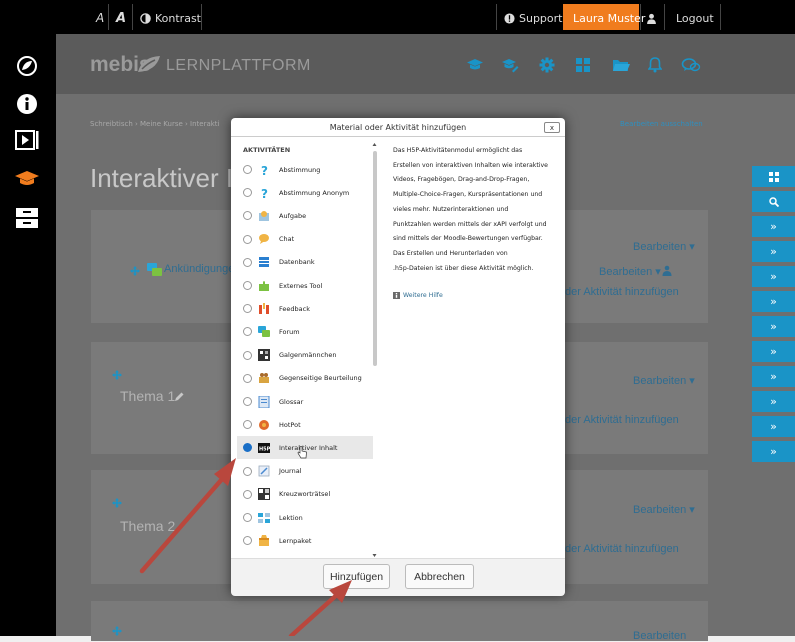 This screenshot has height=642, width=795. What do you see at coordinates (305, 331) in the screenshot?
I see `activity-option: Forum` at bounding box center [305, 331].